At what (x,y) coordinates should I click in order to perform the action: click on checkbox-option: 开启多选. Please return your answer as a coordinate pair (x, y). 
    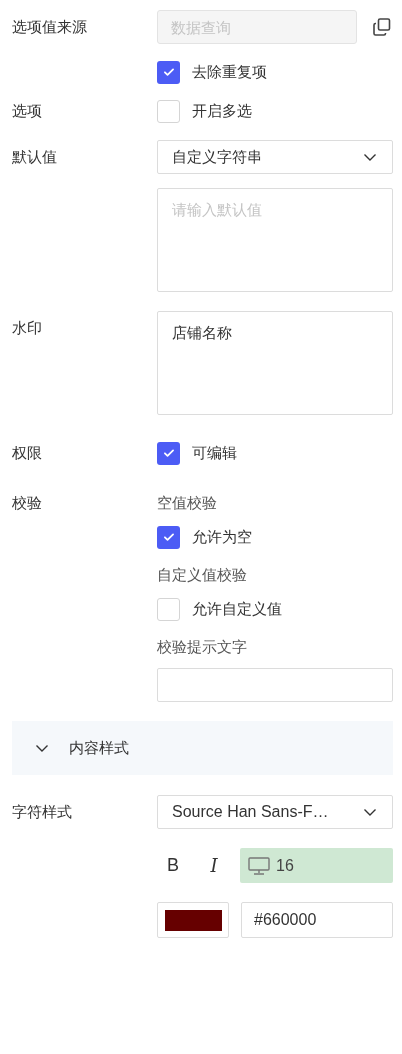
    Looking at the image, I should click on (275, 111).